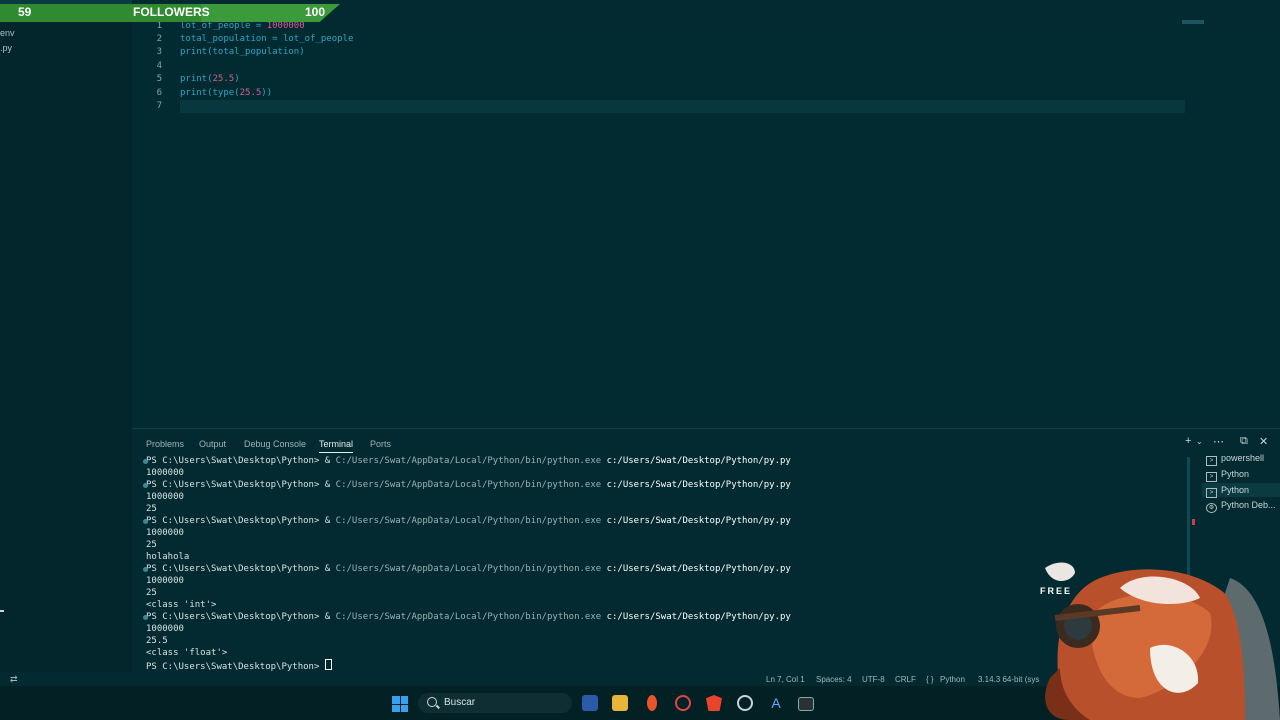  Describe the element at coordinates (159, 39) in the screenshot. I see `line-number: 2` at that location.